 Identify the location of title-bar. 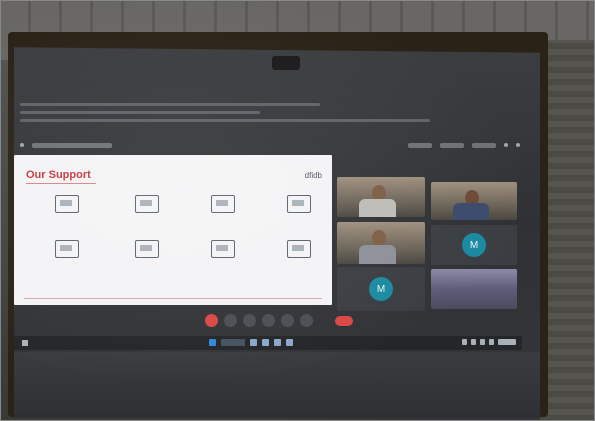
(170, 104).